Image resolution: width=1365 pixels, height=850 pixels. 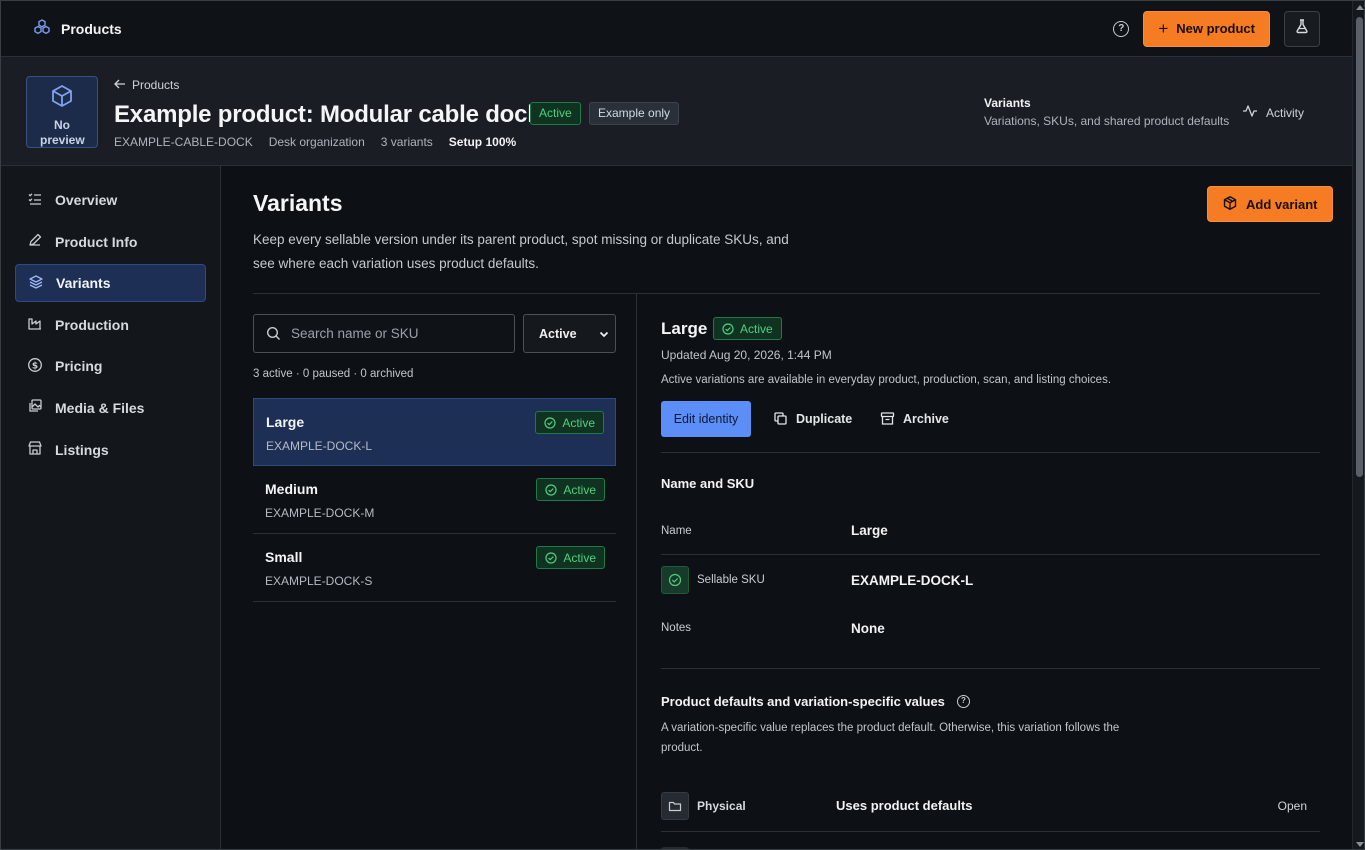 I want to click on page-title: Variants, so click(x=298, y=203).